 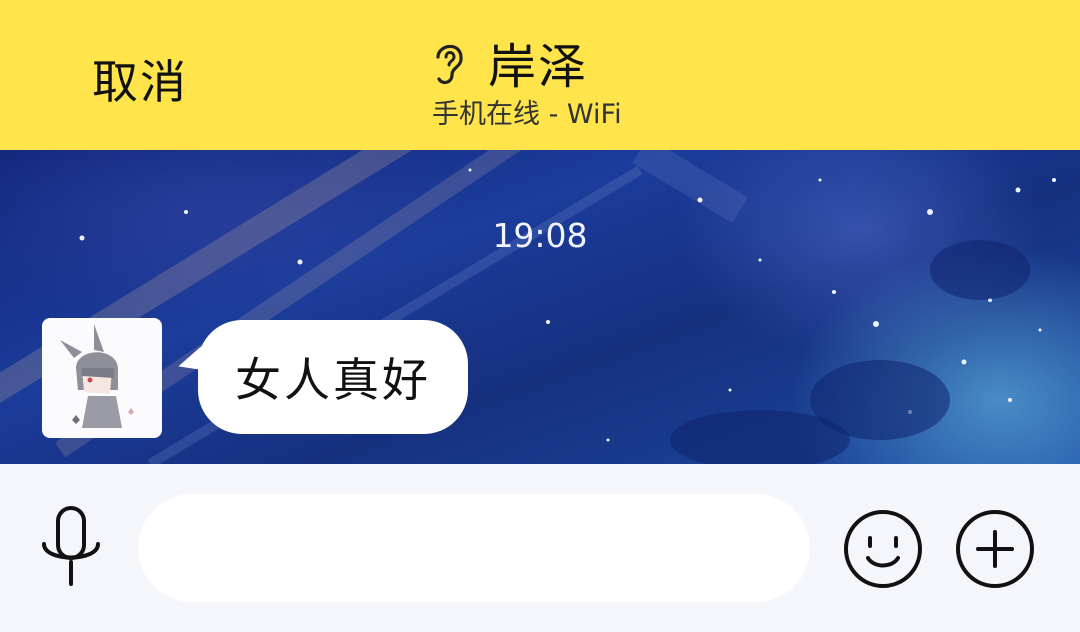 I want to click on anime-girl-avatar, so click(x=97, y=376).